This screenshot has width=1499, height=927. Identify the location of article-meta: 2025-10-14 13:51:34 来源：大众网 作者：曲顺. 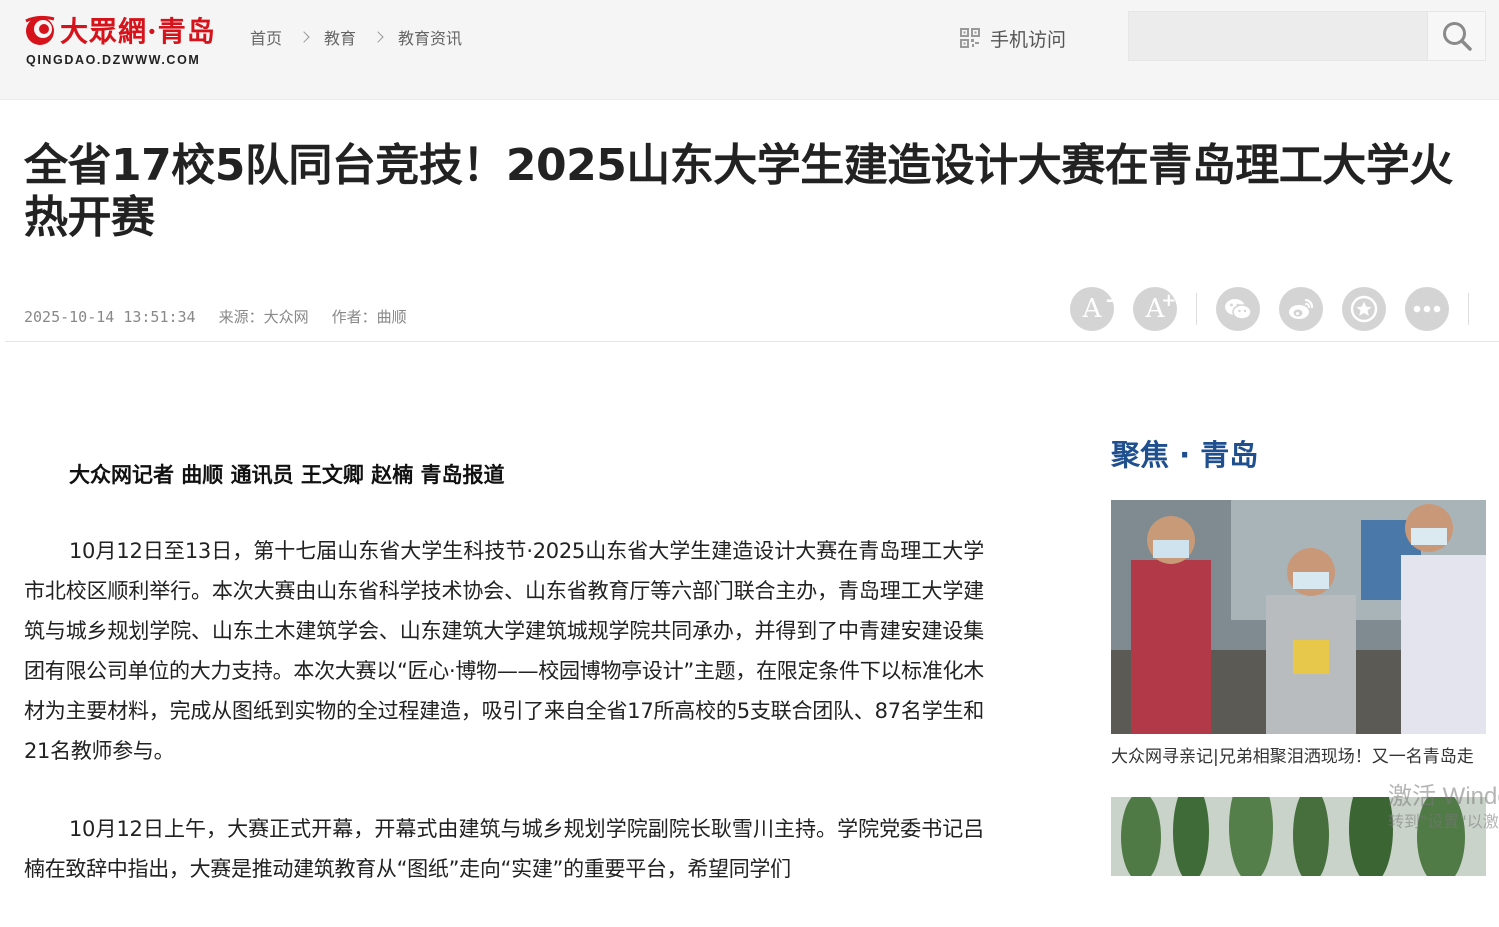
(222, 316).